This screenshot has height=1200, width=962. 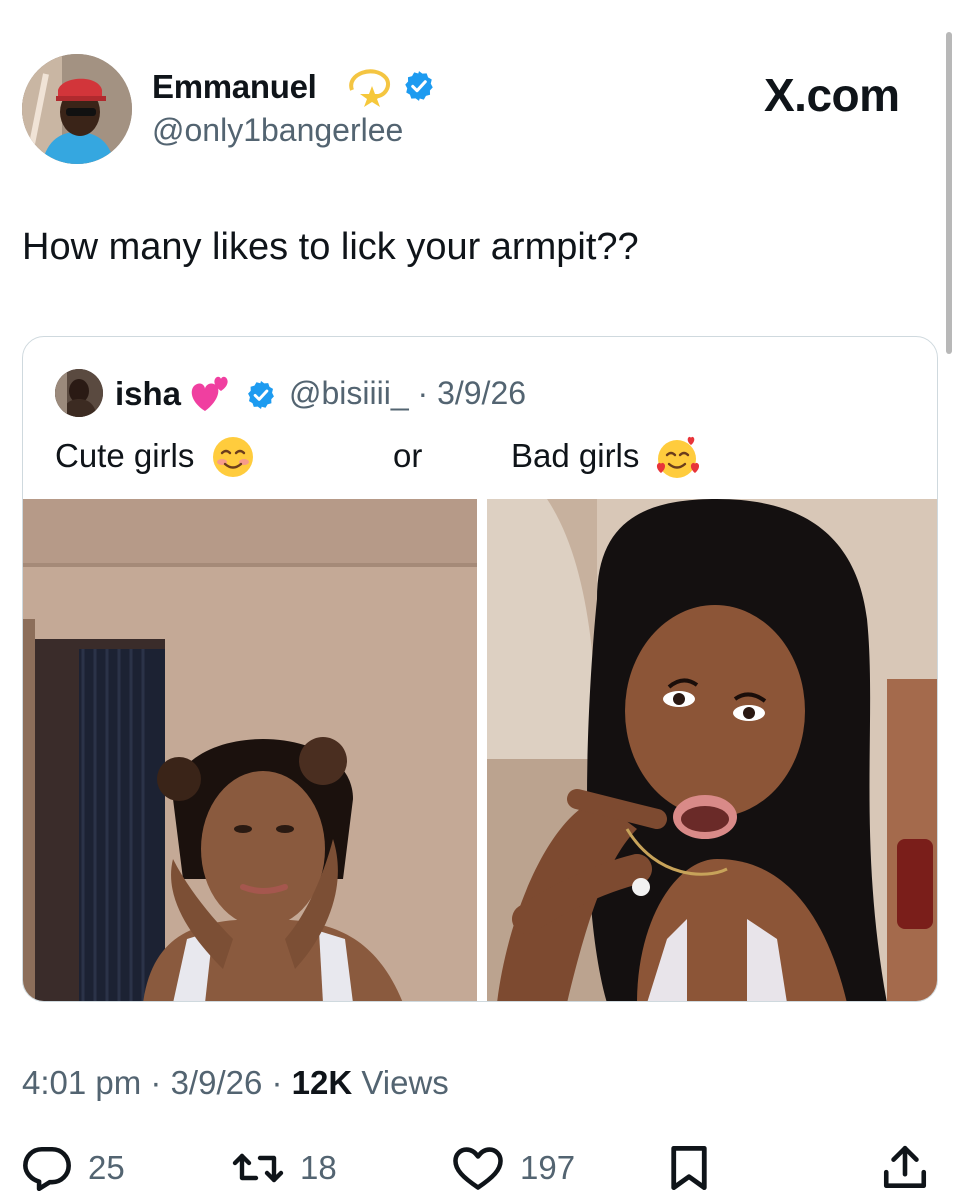 What do you see at coordinates (677, 457) in the screenshot?
I see `smiling-face-with-hearts-icon` at bounding box center [677, 457].